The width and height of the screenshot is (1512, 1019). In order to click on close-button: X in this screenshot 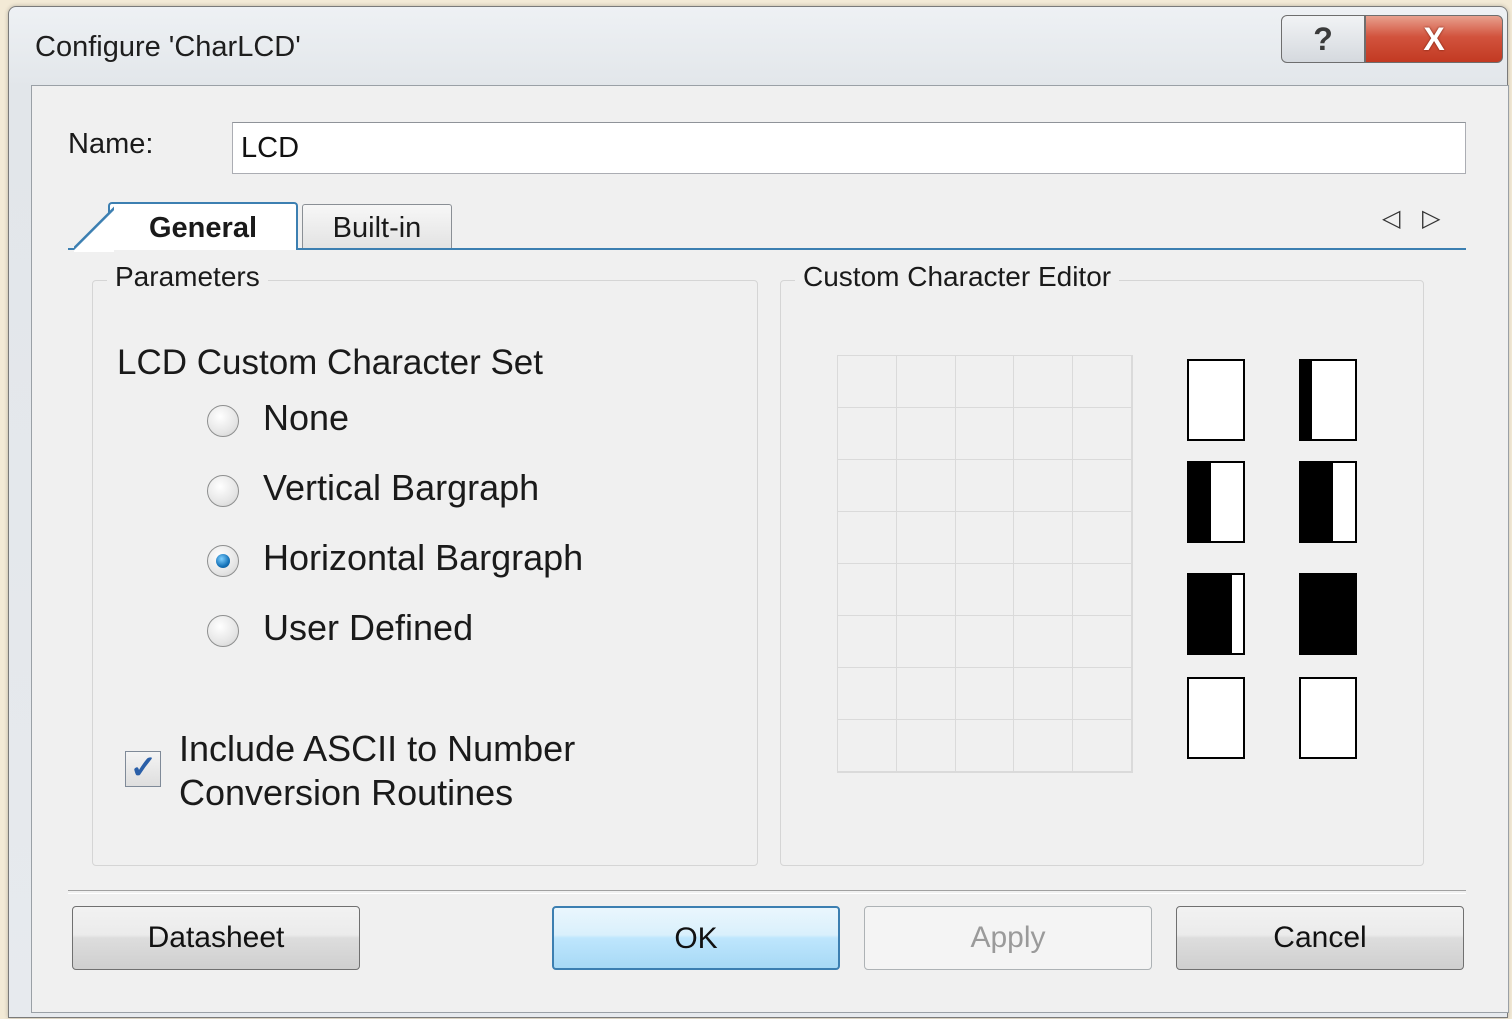, I will do `click(1434, 39)`.